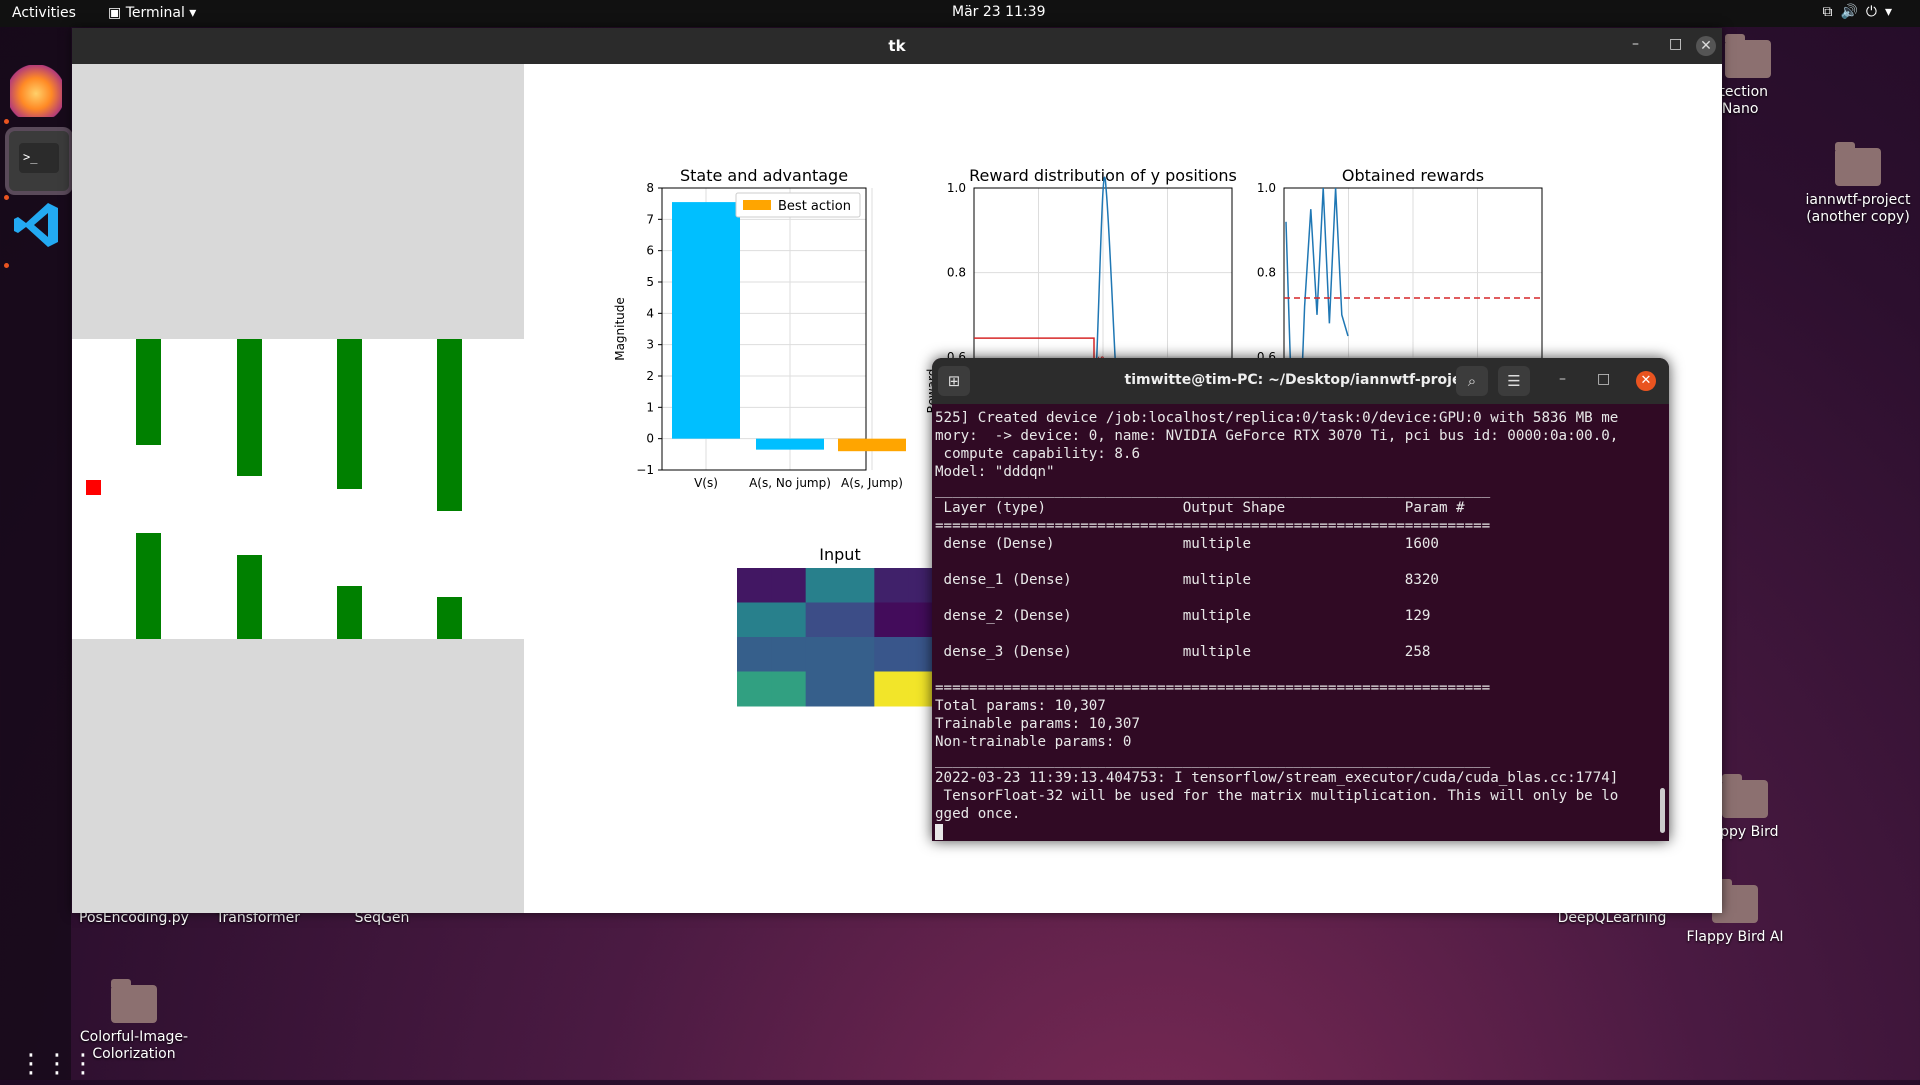 This screenshot has width=1920, height=1085. What do you see at coordinates (1735, 937) in the screenshot?
I see `desktop-icon-label: Flappy Bird AI` at bounding box center [1735, 937].